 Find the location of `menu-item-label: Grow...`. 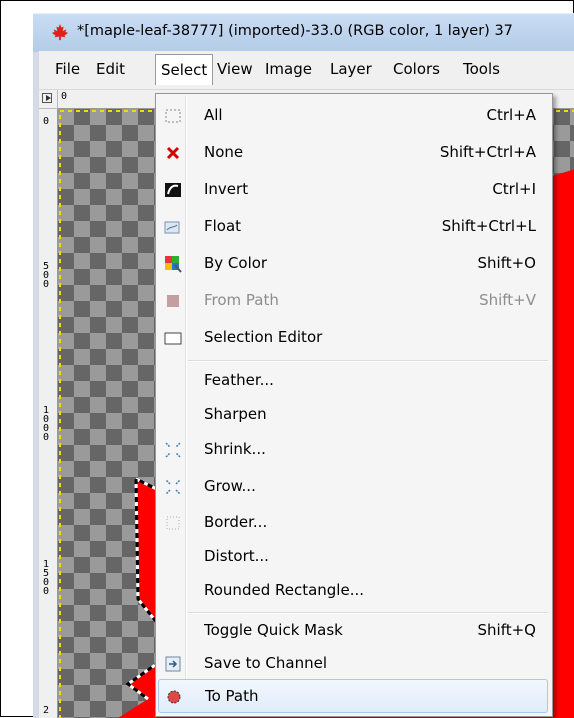

menu-item-label: Grow... is located at coordinates (230, 486).